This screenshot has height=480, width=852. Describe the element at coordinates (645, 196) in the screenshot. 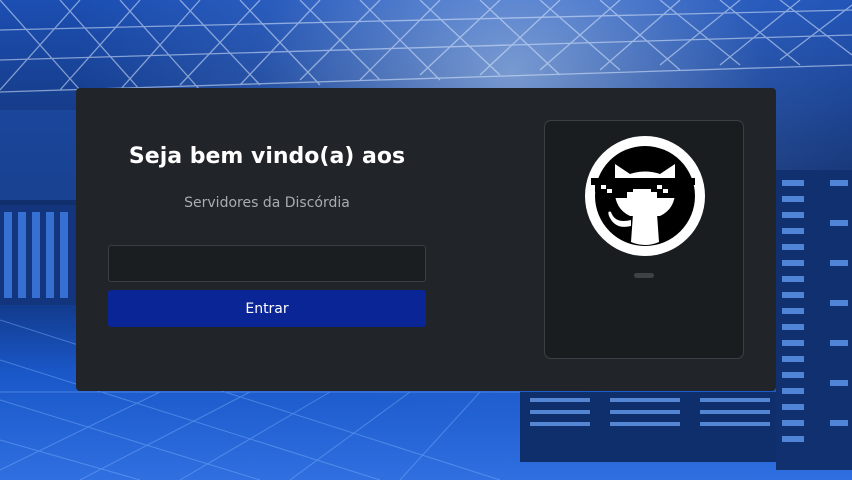

I see `github-octocat-with-pixel-sunglasses-icon` at that location.